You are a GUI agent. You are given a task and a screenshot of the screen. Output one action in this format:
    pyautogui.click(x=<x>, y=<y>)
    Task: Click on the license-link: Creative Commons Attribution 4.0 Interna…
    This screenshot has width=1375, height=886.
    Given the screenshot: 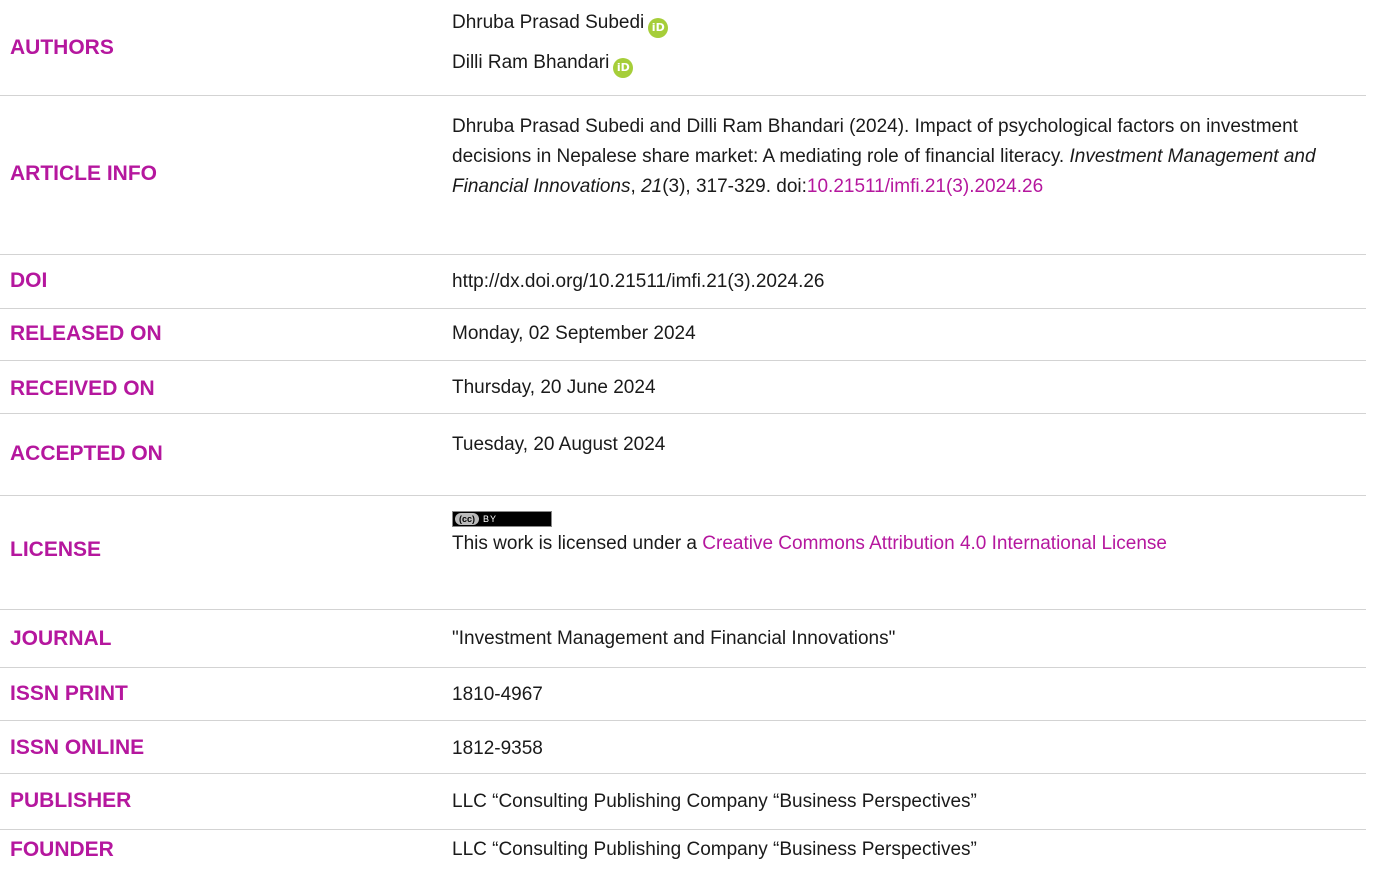 What is the action you would take?
    pyautogui.click(x=934, y=543)
    